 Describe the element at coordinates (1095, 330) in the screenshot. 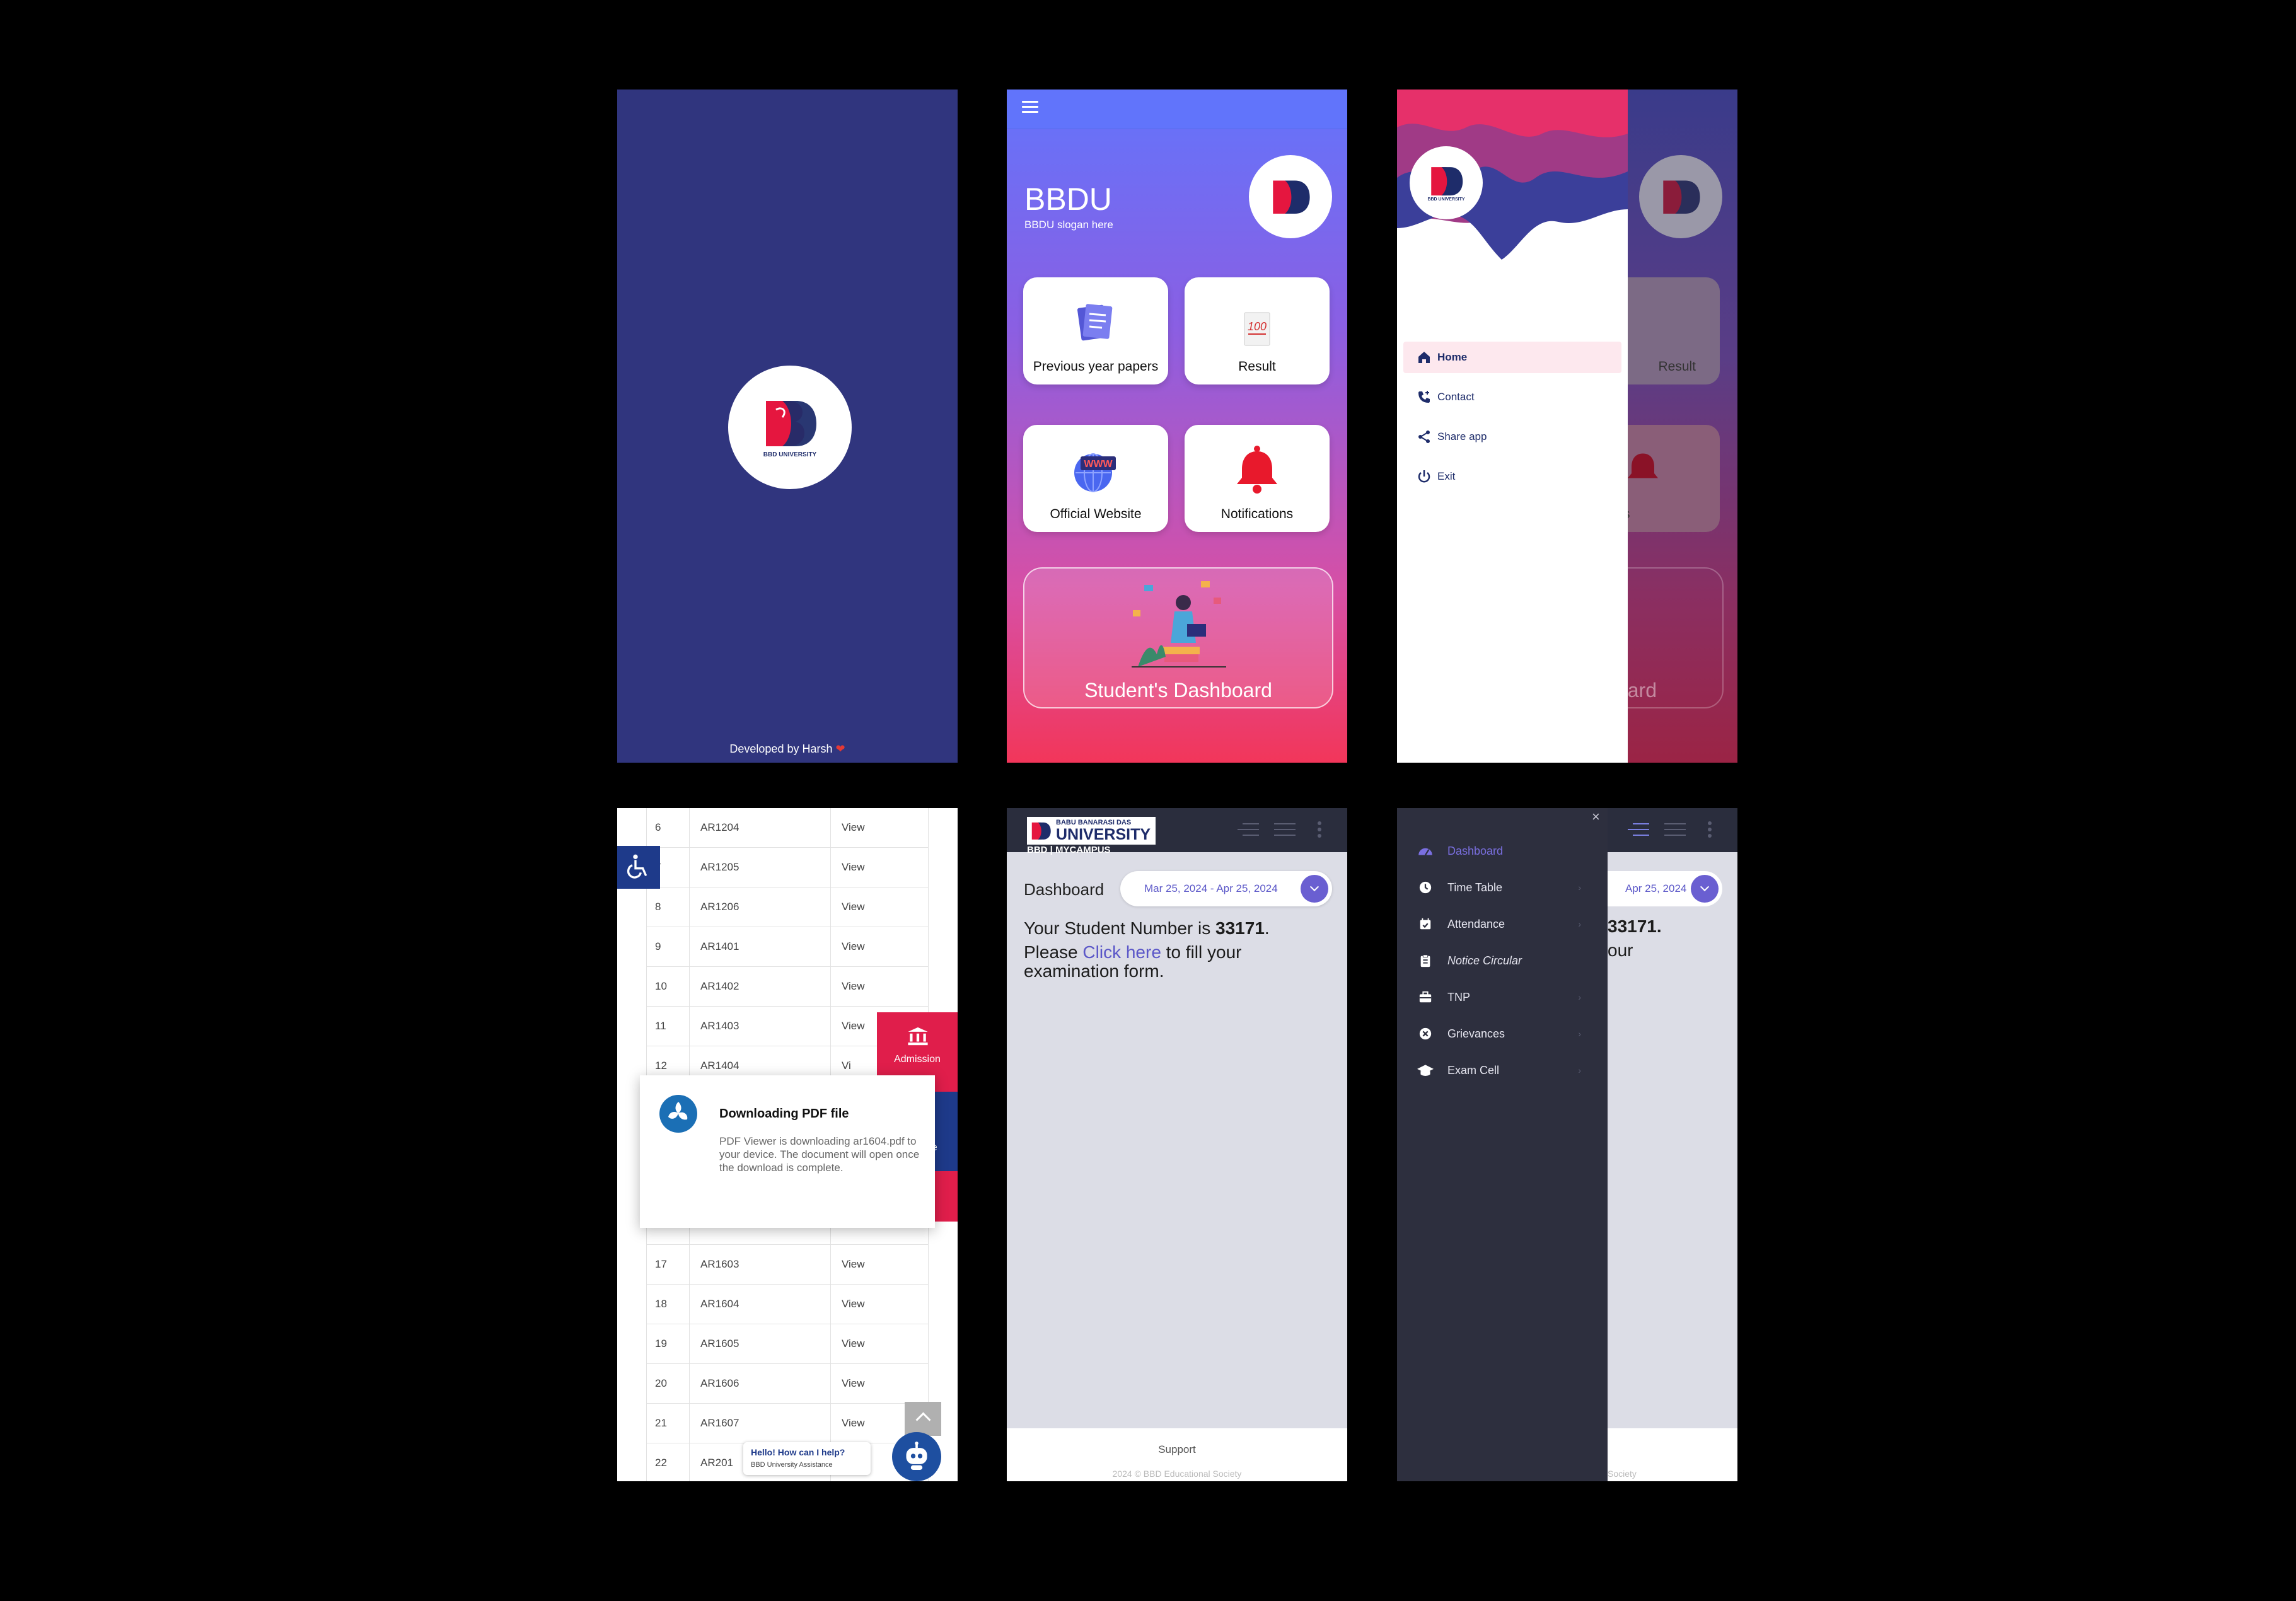

I see `card-previous-year-papers: Previous year papers` at that location.